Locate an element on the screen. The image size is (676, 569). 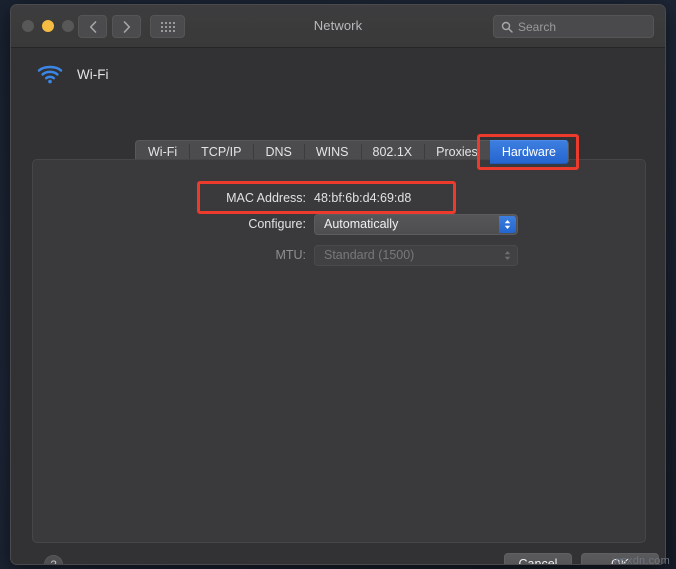
watermark: wsxdn.com is located at coordinates (641, 561).